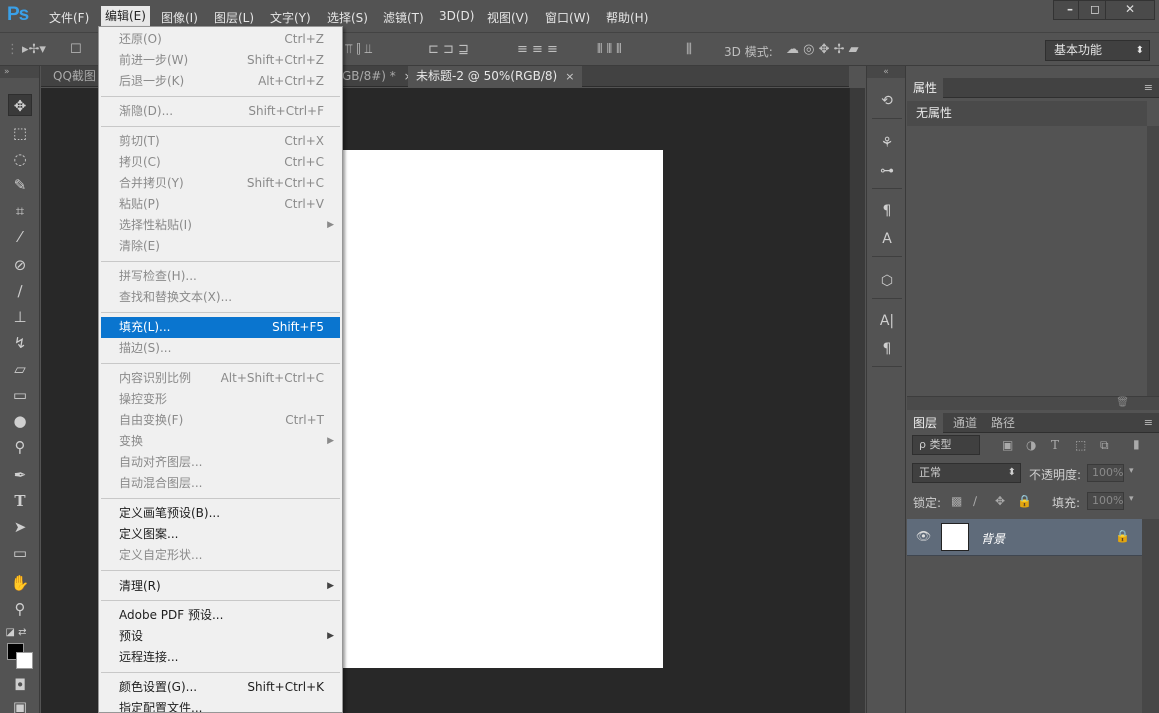  Describe the element at coordinates (1105, 501) in the screenshot. I see `fill-input: 100%` at that location.